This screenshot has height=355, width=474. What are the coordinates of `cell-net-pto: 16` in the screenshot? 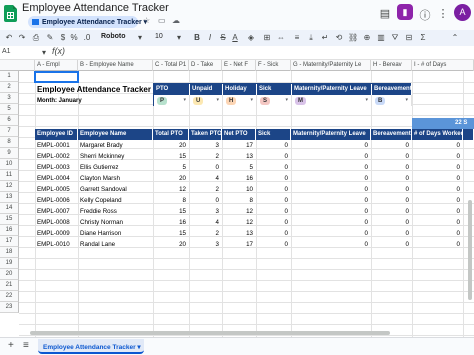 It's located at (238, 178).